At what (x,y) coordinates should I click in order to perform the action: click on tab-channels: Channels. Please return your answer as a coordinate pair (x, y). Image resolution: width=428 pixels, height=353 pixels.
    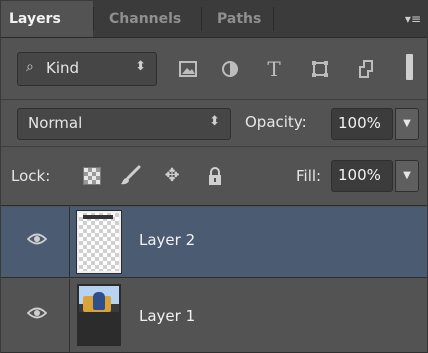
    Looking at the image, I should click on (145, 19).